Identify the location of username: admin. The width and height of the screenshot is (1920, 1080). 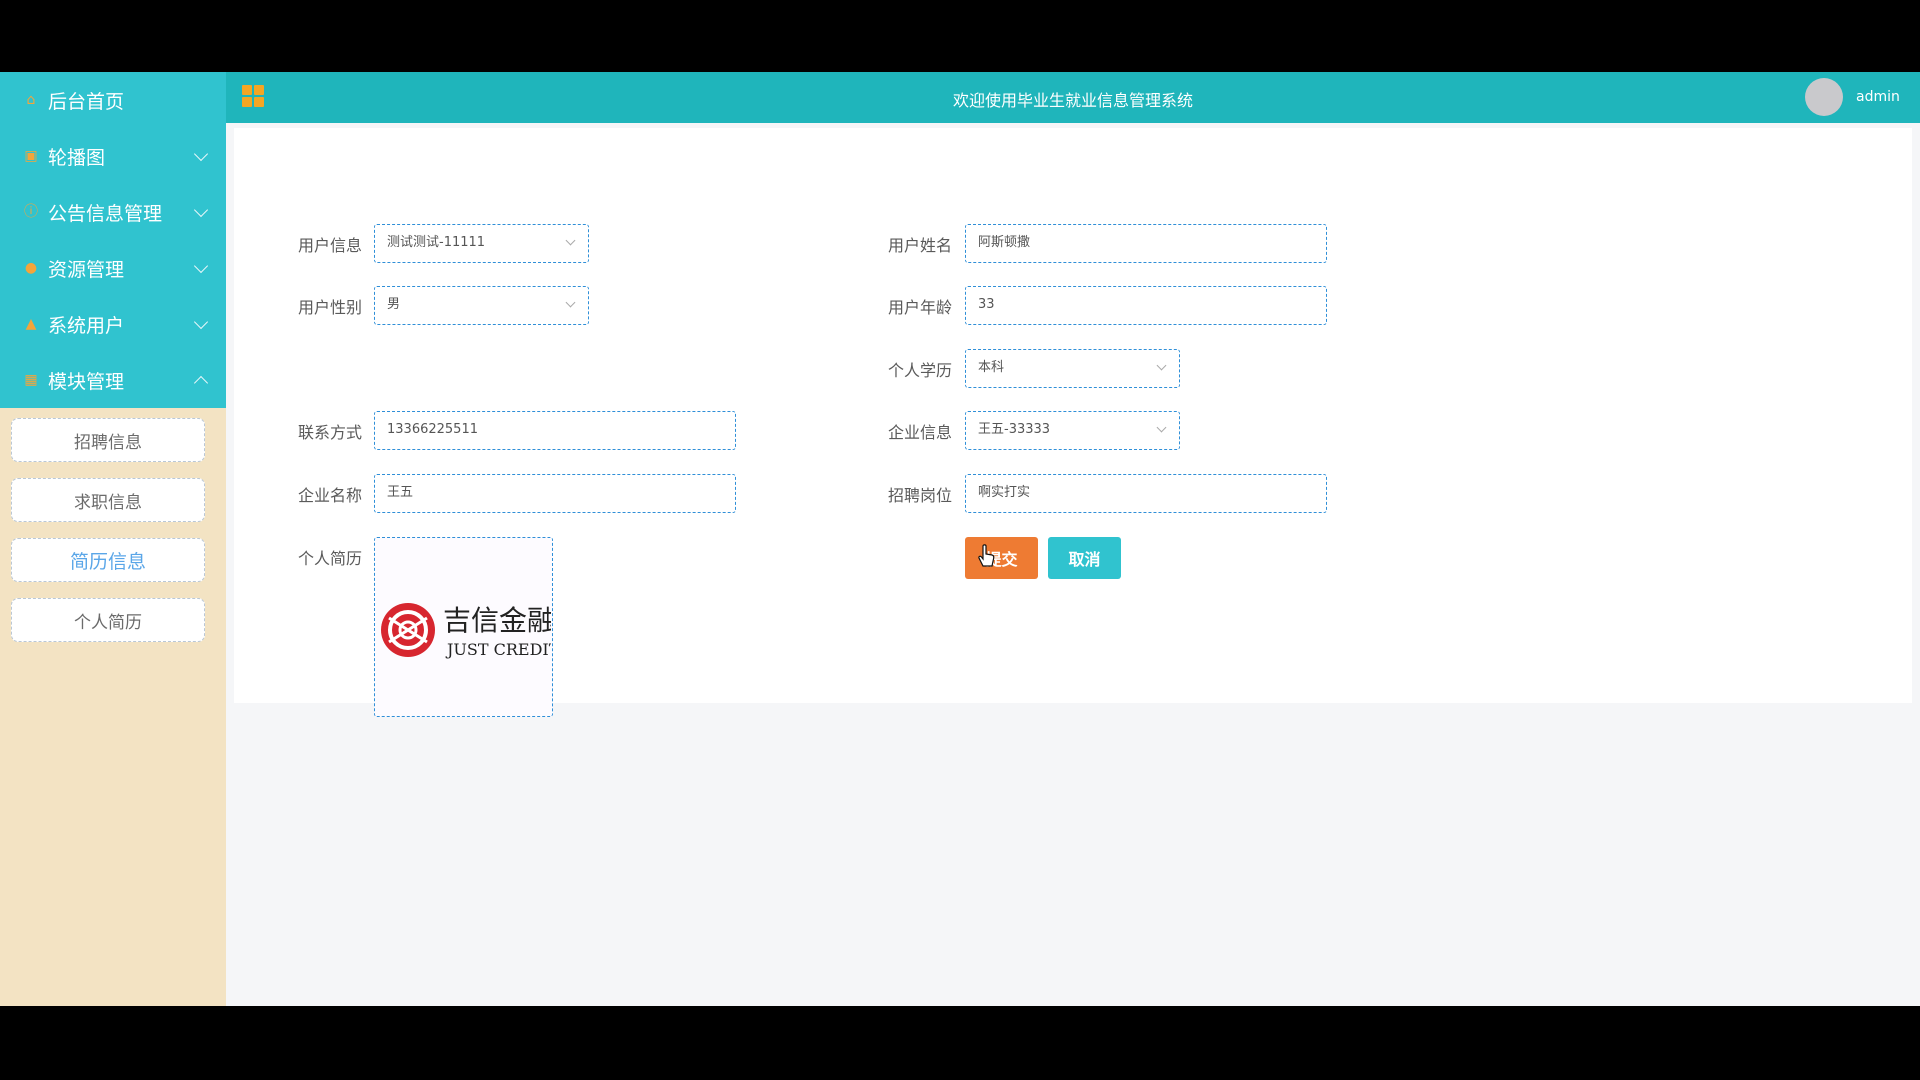
(1878, 97).